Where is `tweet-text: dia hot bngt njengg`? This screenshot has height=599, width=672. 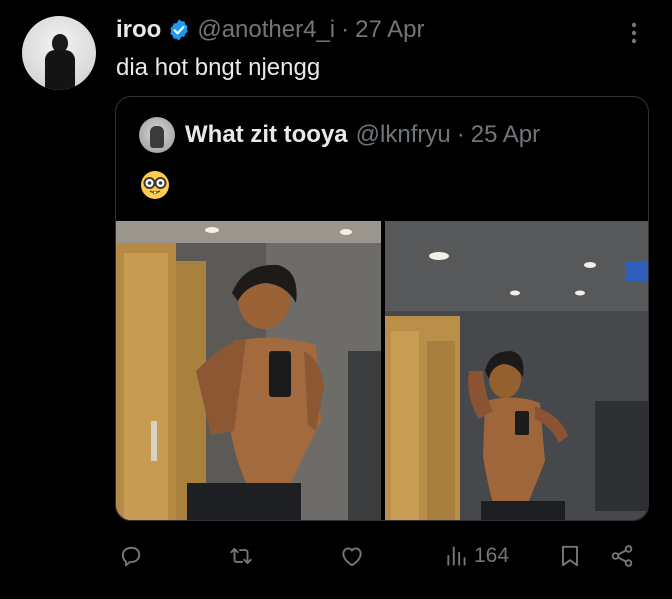 tweet-text: dia hot bngt njengg is located at coordinates (218, 67).